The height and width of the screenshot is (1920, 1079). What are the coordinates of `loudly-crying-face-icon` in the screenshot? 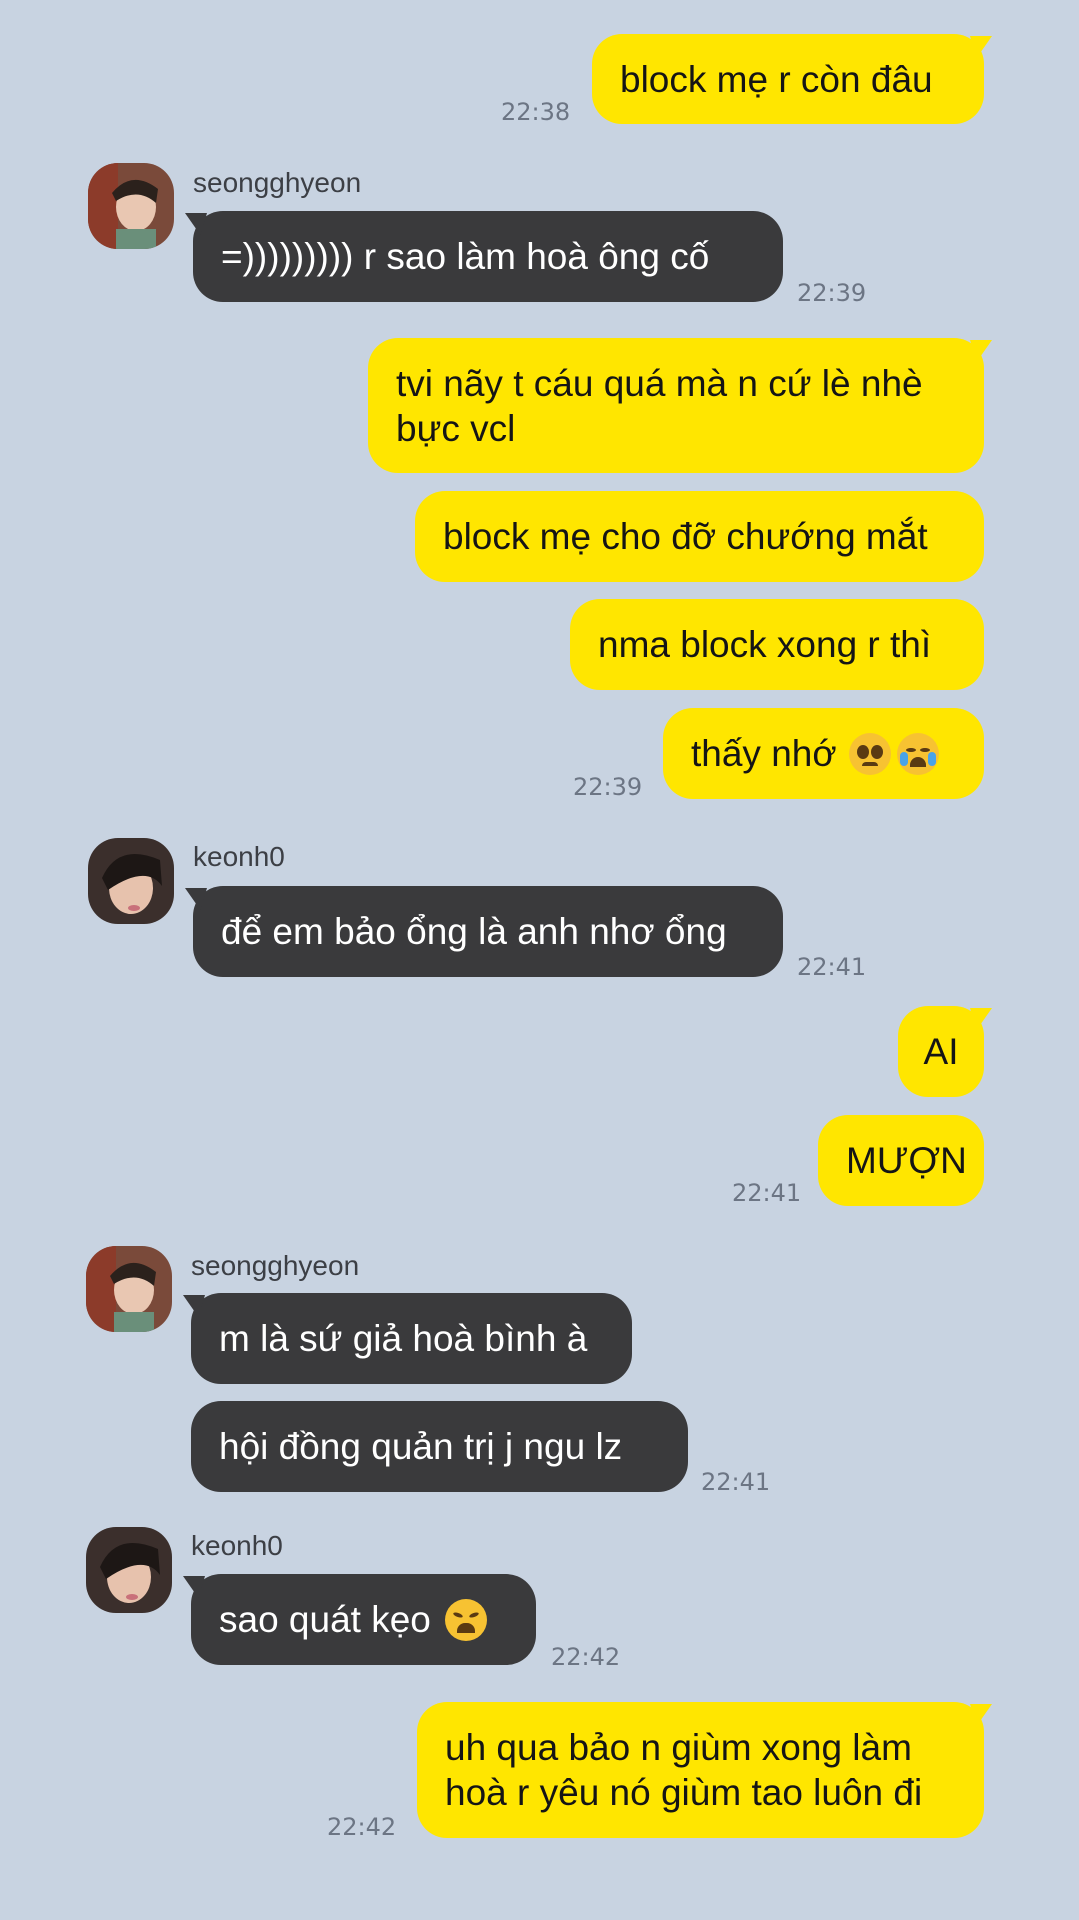 It's located at (917, 753).